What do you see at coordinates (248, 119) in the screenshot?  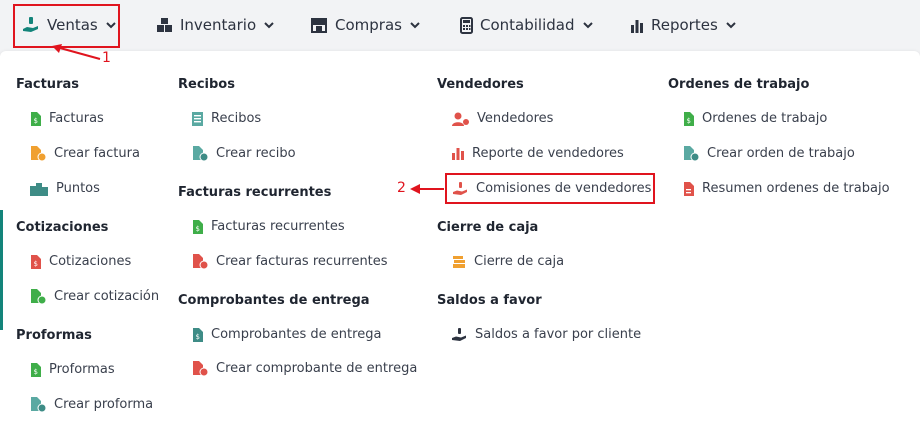 I see `annotation-arrows` at bounding box center [248, 119].